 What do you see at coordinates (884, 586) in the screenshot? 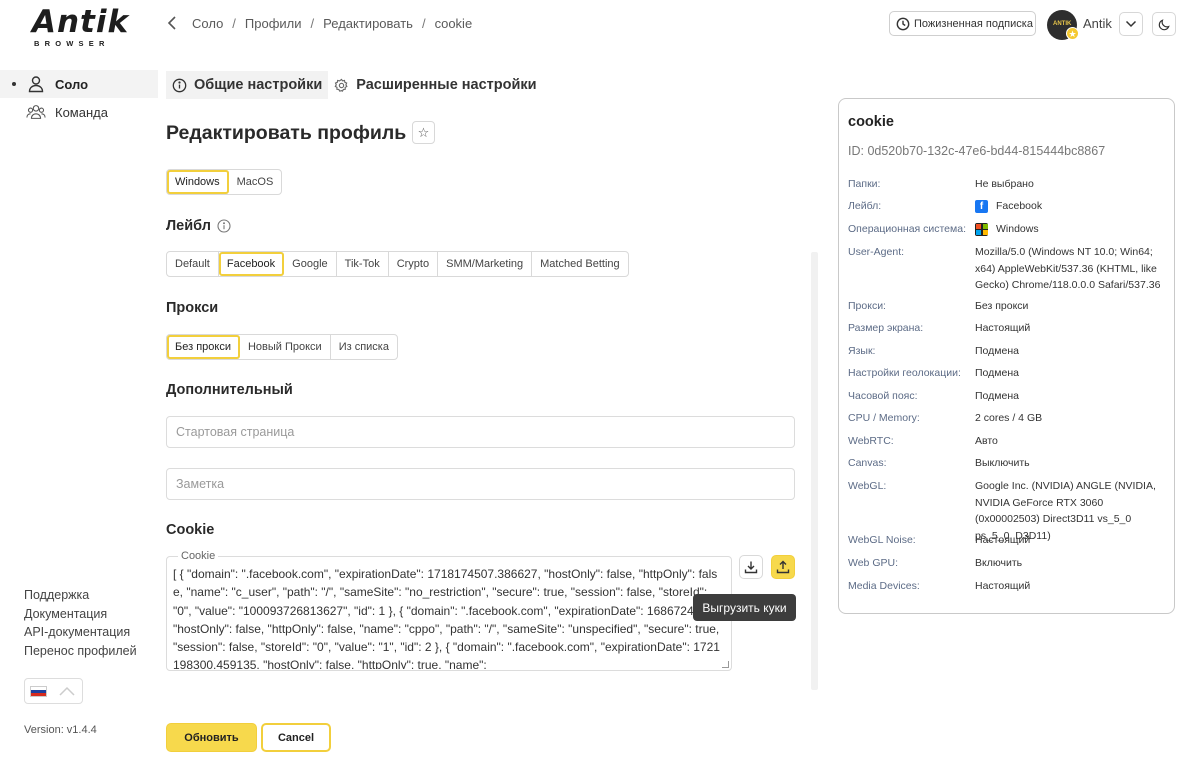
I see `info-key: Media Devices:` at bounding box center [884, 586].